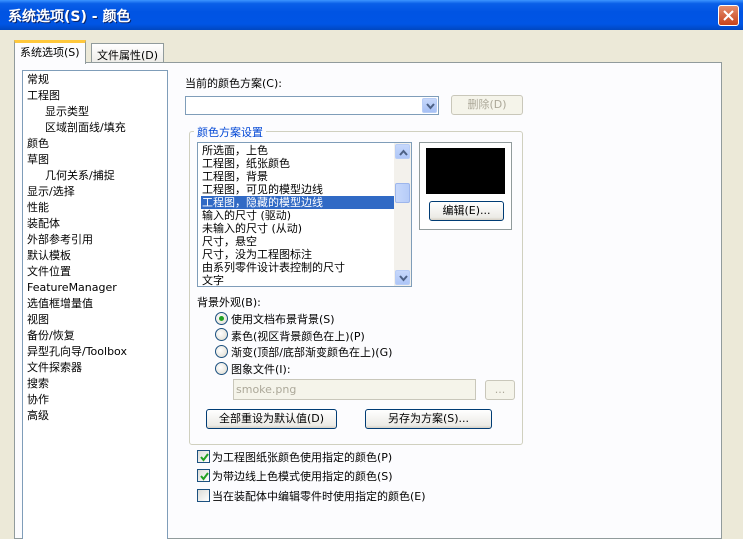 This screenshot has height=539, width=743. What do you see at coordinates (233, 83) in the screenshot?
I see `color-scheme-label: 当前的颜色方案(C):` at bounding box center [233, 83].